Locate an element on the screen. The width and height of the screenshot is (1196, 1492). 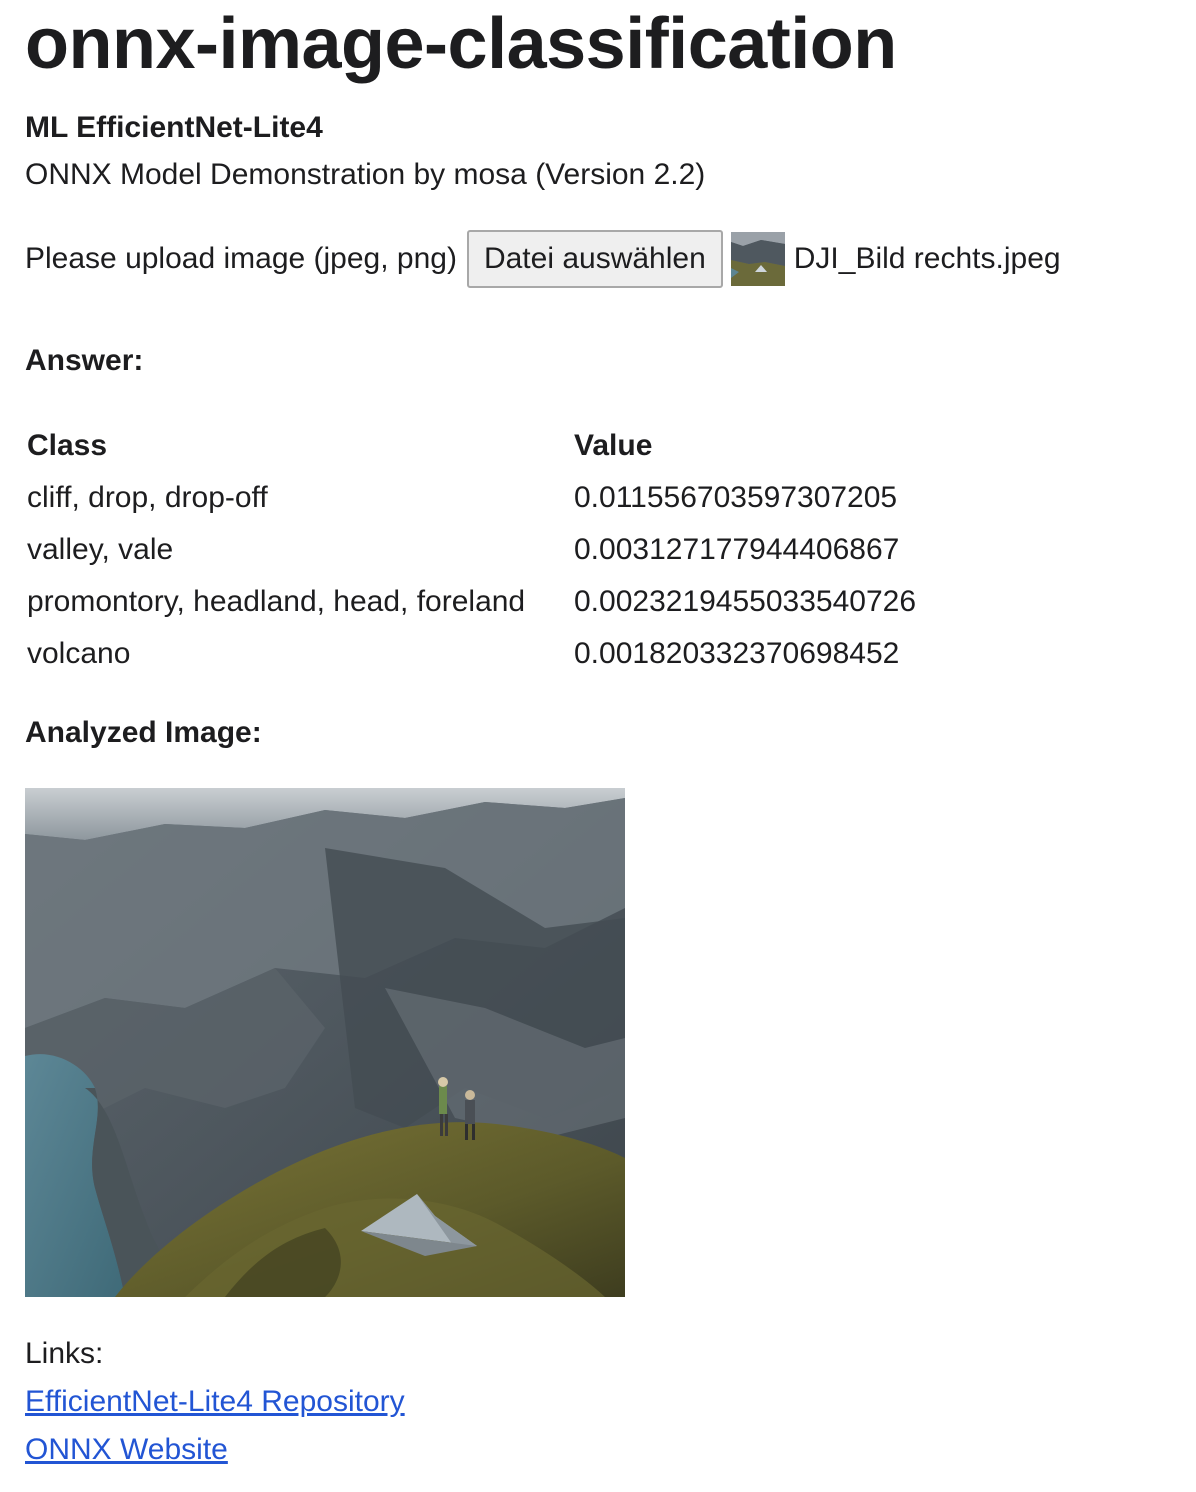
value-cell: 0.011556703597307205 is located at coordinates (736, 497).